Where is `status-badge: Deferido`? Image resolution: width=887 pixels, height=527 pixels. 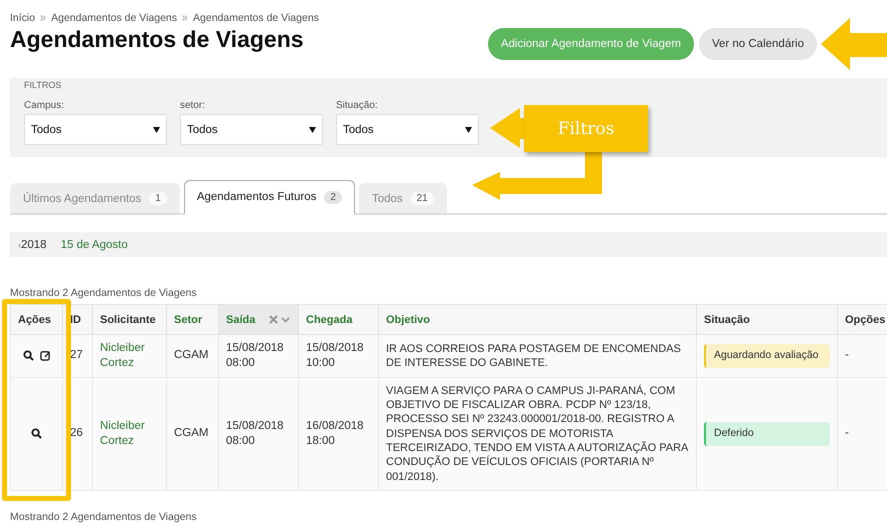
status-badge: Deferido is located at coordinates (767, 434).